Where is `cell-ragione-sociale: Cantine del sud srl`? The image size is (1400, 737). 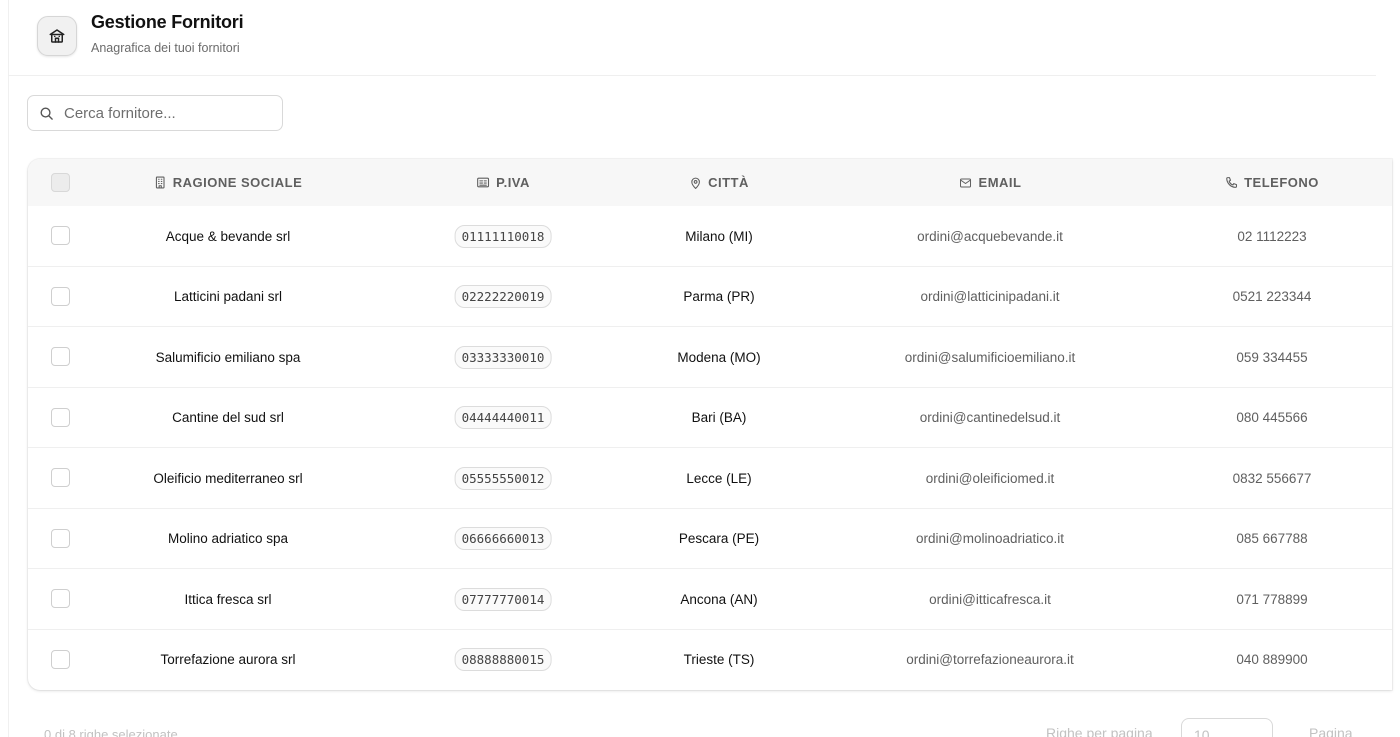 cell-ragione-sociale: Cantine del sud srl is located at coordinates (228, 417).